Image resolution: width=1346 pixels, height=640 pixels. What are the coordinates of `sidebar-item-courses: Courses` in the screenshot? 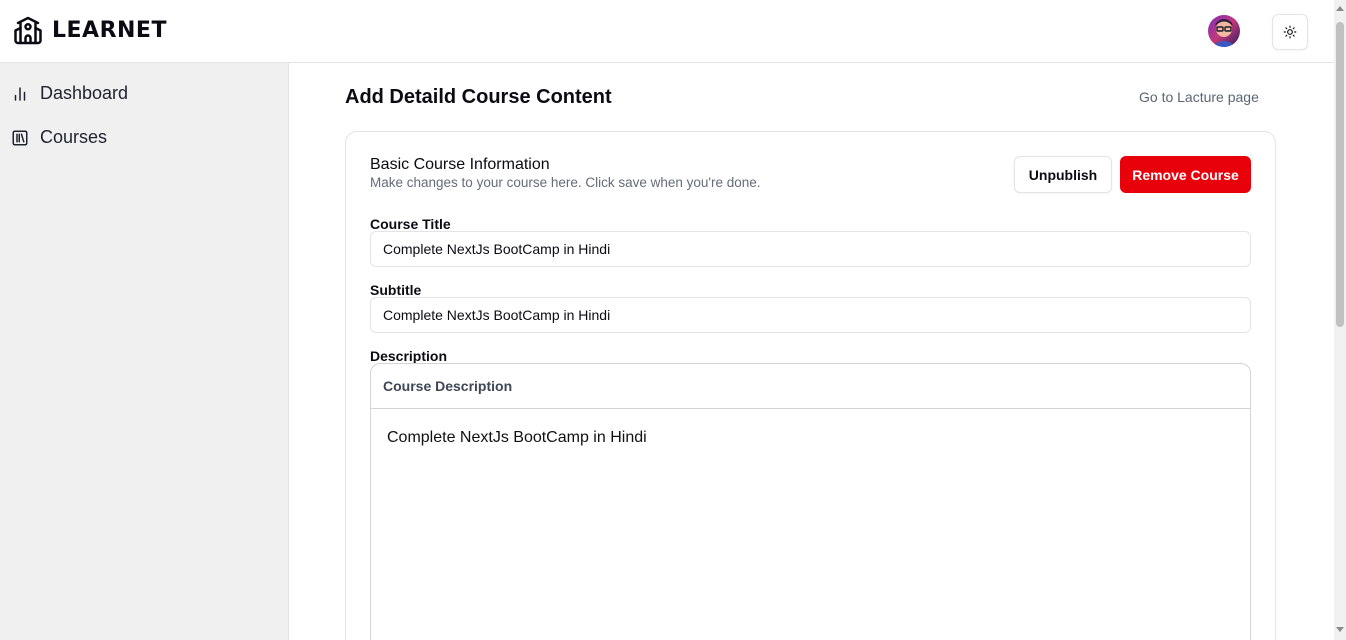 It's located at (59, 137).